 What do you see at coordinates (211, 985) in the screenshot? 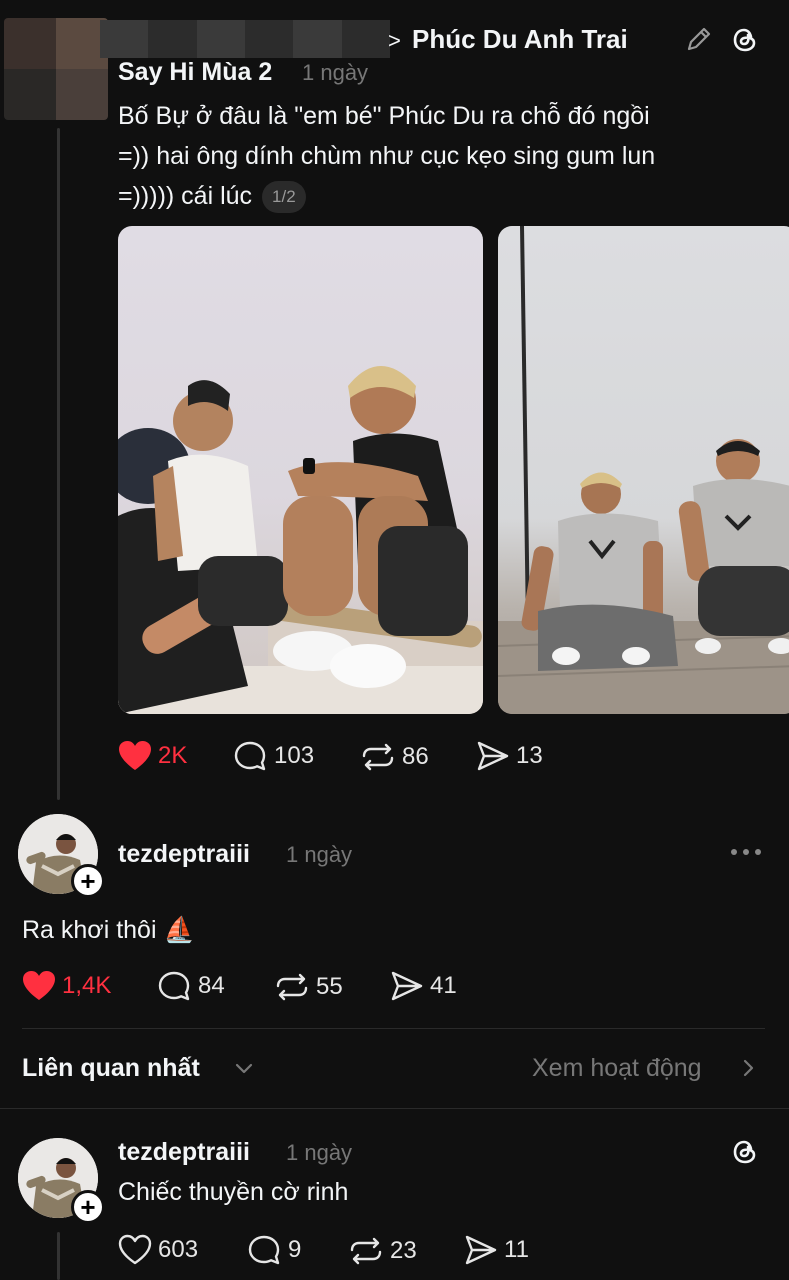
I see `reply-count: 84` at bounding box center [211, 985].